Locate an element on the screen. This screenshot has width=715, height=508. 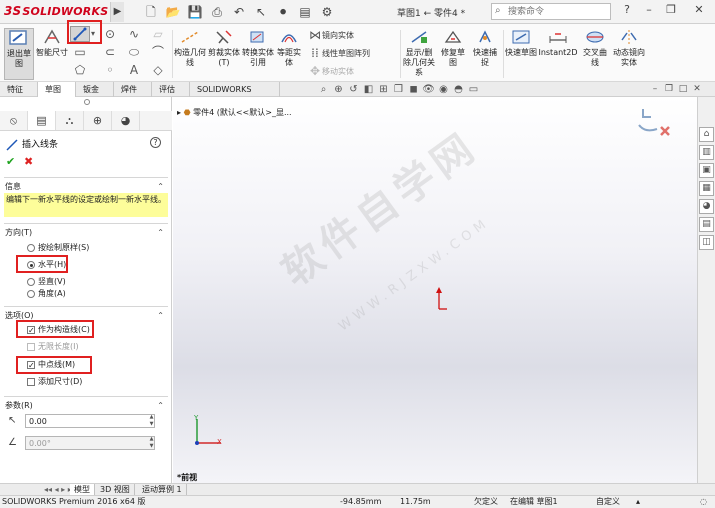
checkbox-infinite-length is located at coordinates (31, 347).